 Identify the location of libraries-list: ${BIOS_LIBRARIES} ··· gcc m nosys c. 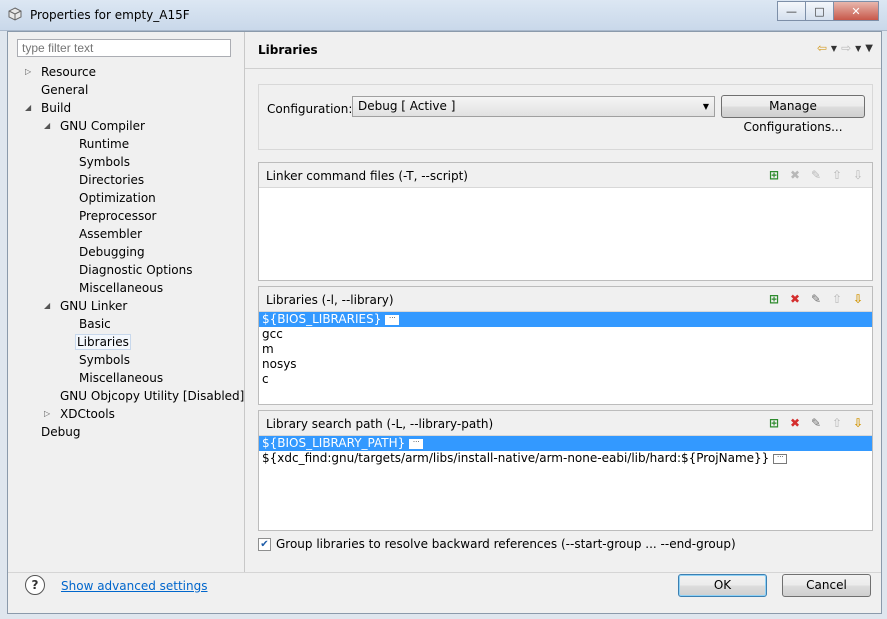
(565, 357).